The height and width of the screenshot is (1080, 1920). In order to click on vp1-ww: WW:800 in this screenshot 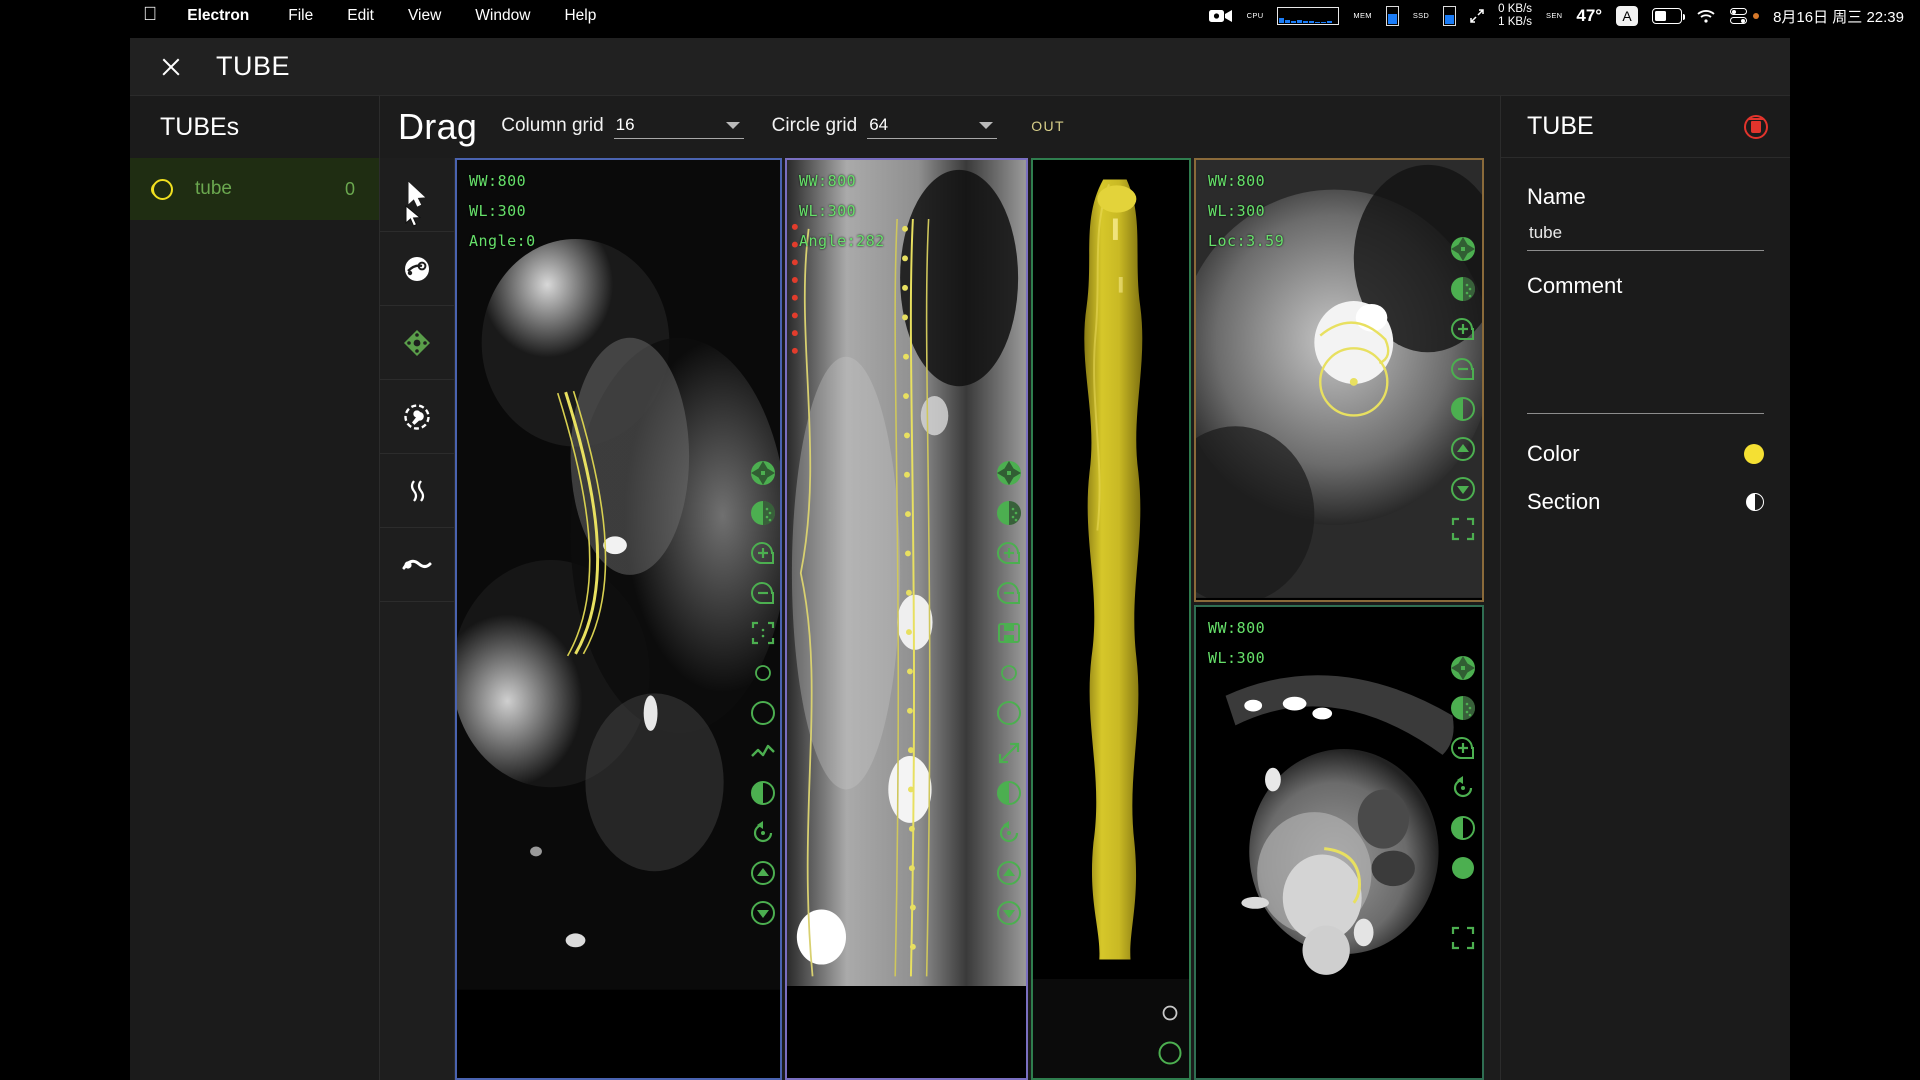, I will do `click(498, 181)`.